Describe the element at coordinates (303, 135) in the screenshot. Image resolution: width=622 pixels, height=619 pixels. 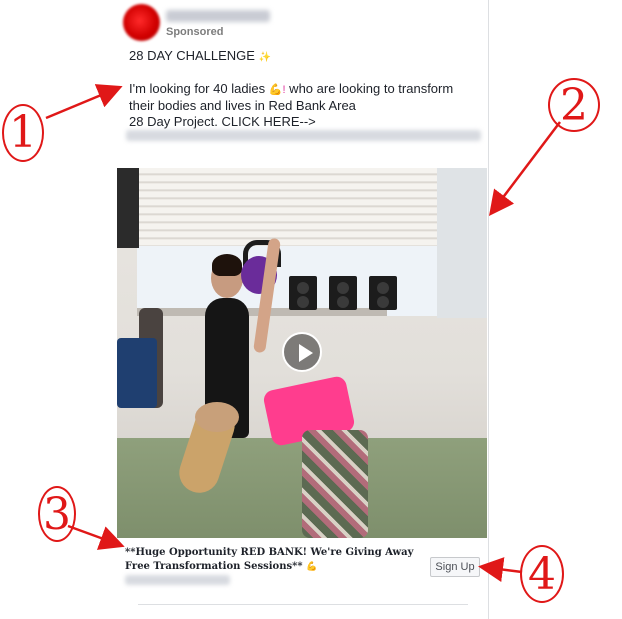
I see `post-link-redacted` at that location.